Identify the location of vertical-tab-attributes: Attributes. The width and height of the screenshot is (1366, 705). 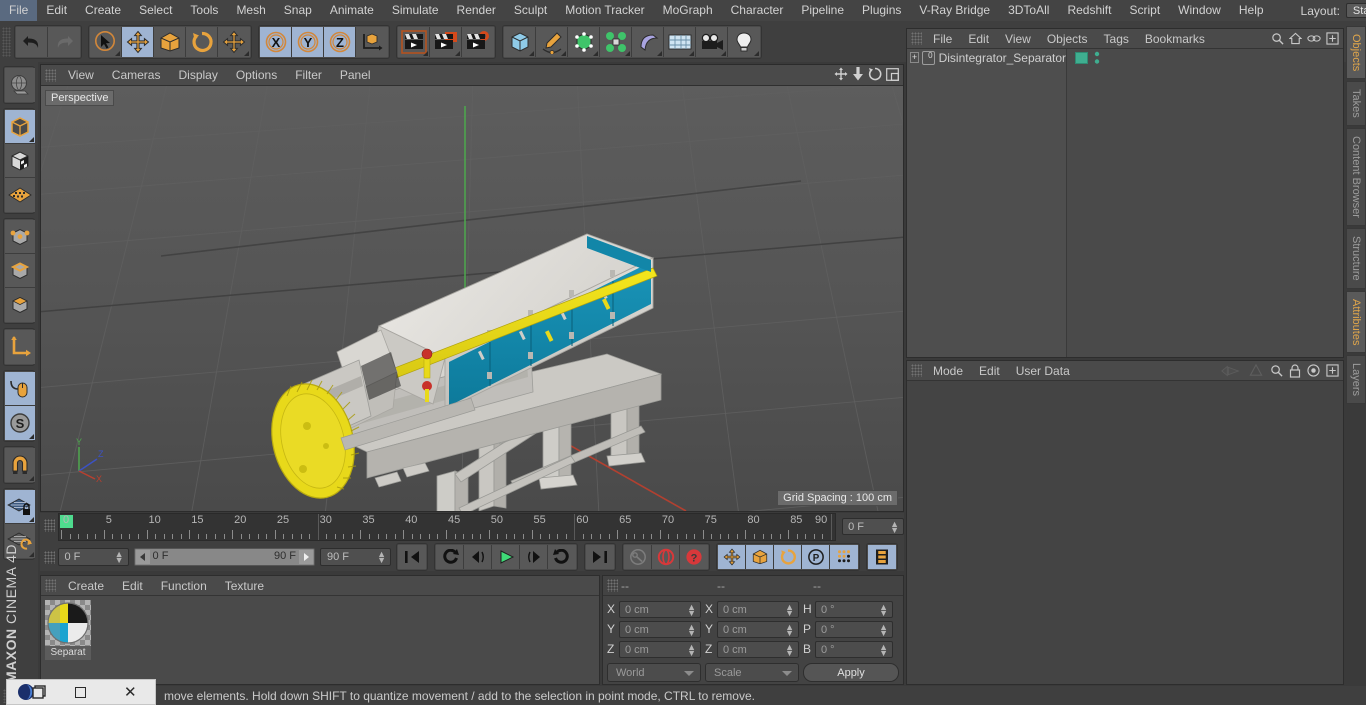
(1356, 322).